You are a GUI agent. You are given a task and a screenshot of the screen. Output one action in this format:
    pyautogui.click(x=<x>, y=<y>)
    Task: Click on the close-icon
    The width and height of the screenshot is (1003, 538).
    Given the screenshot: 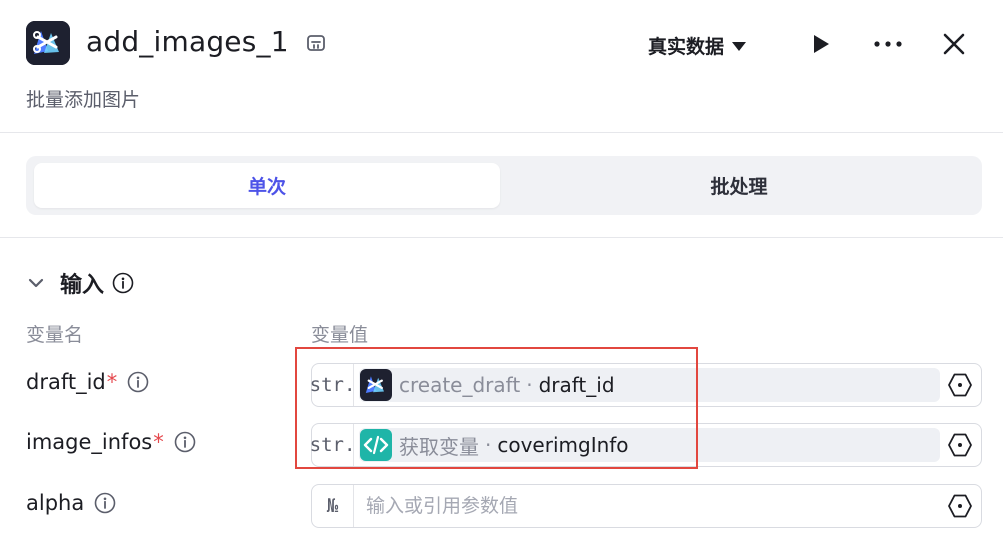 What is the action you would take?
    pyautogui.click(x=954, y=44)
    